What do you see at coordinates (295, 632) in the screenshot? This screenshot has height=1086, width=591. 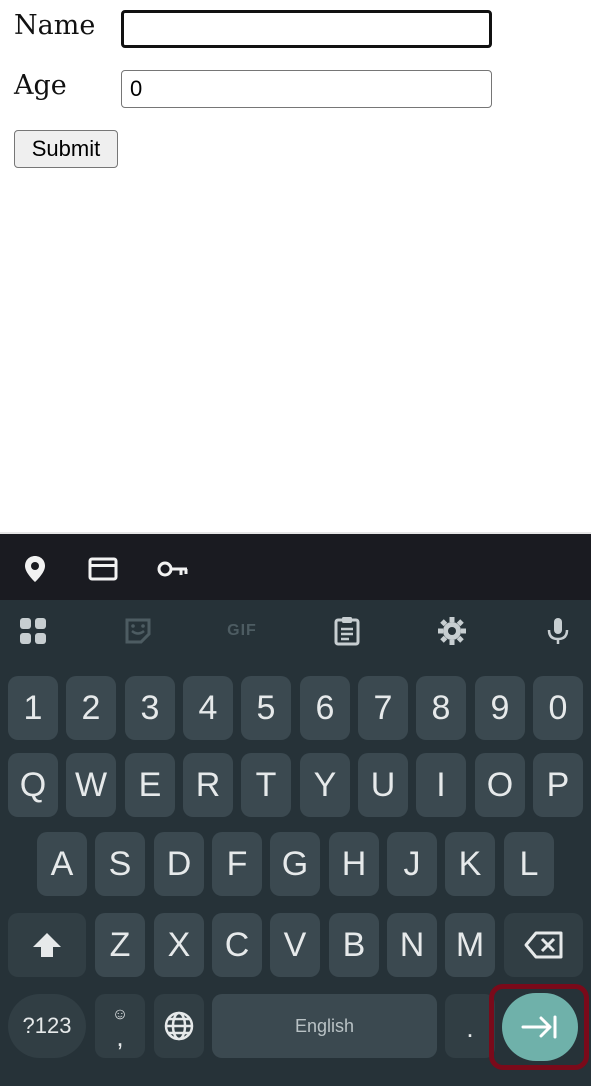 I see `keyboard-tools-row: GIF` at bounding box center [295, 632].